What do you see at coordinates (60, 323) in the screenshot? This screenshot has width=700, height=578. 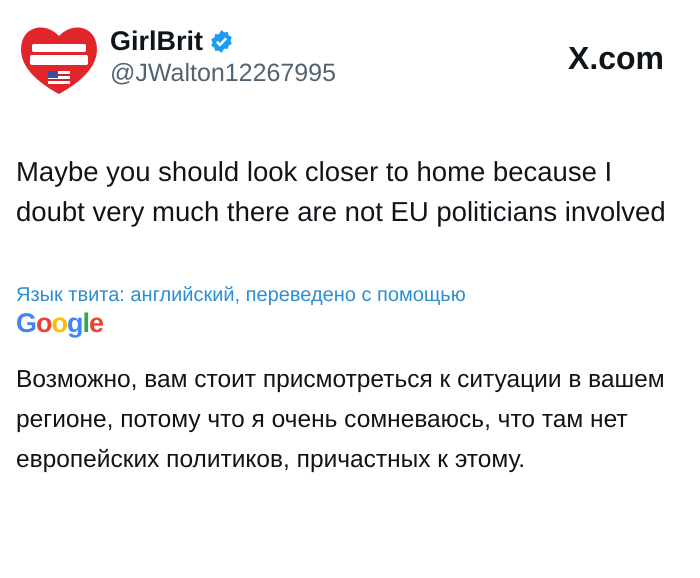 I see `google-logo: Google` at bounding box center [60, 323].